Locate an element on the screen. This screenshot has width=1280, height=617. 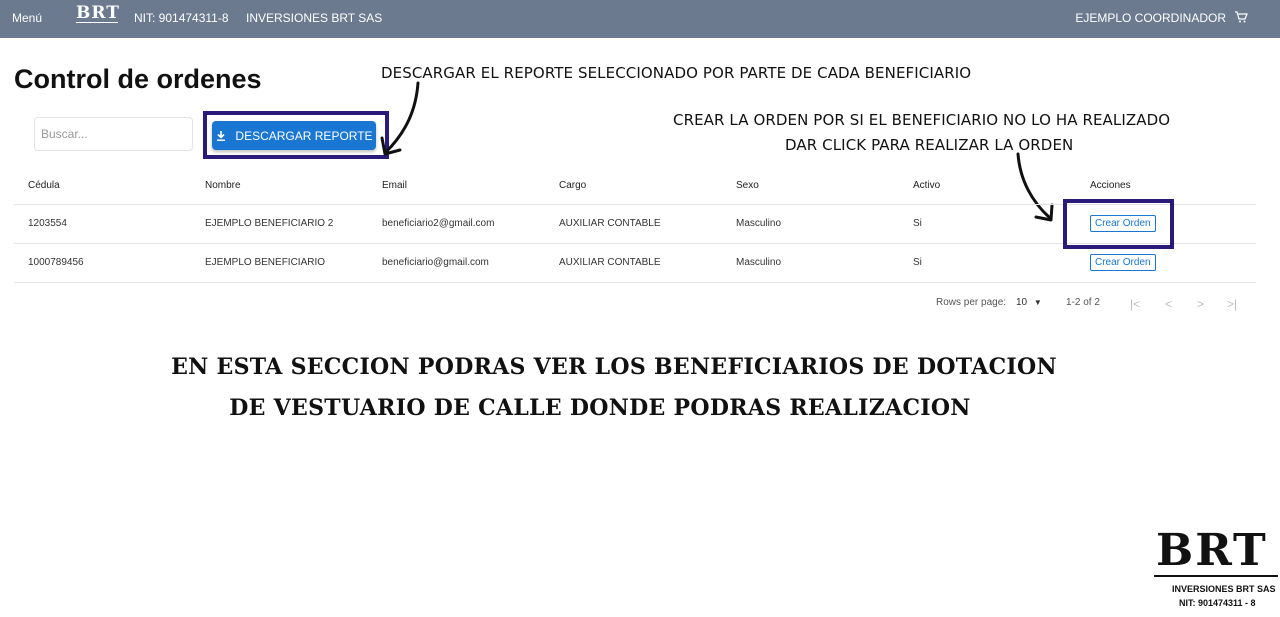
menu-button: Menú is located at coordinates (27, 18).